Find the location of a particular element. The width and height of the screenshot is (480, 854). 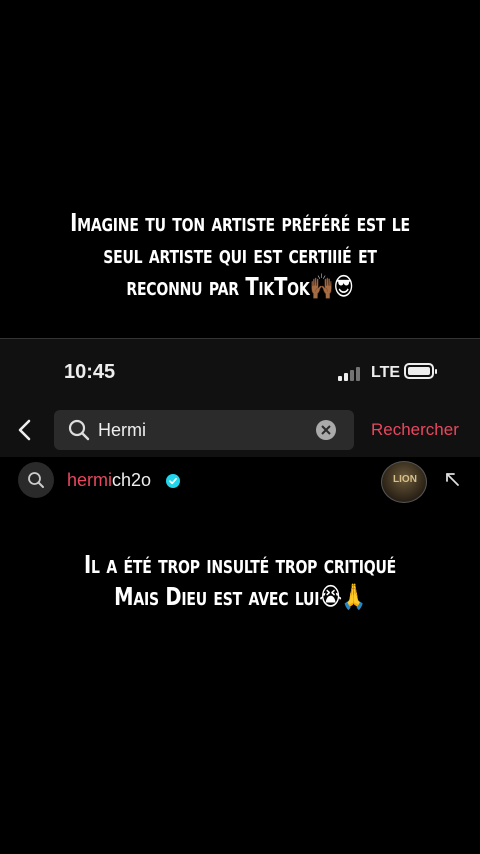

fill-query-arrow-icon is located at coordinates (452, 479).